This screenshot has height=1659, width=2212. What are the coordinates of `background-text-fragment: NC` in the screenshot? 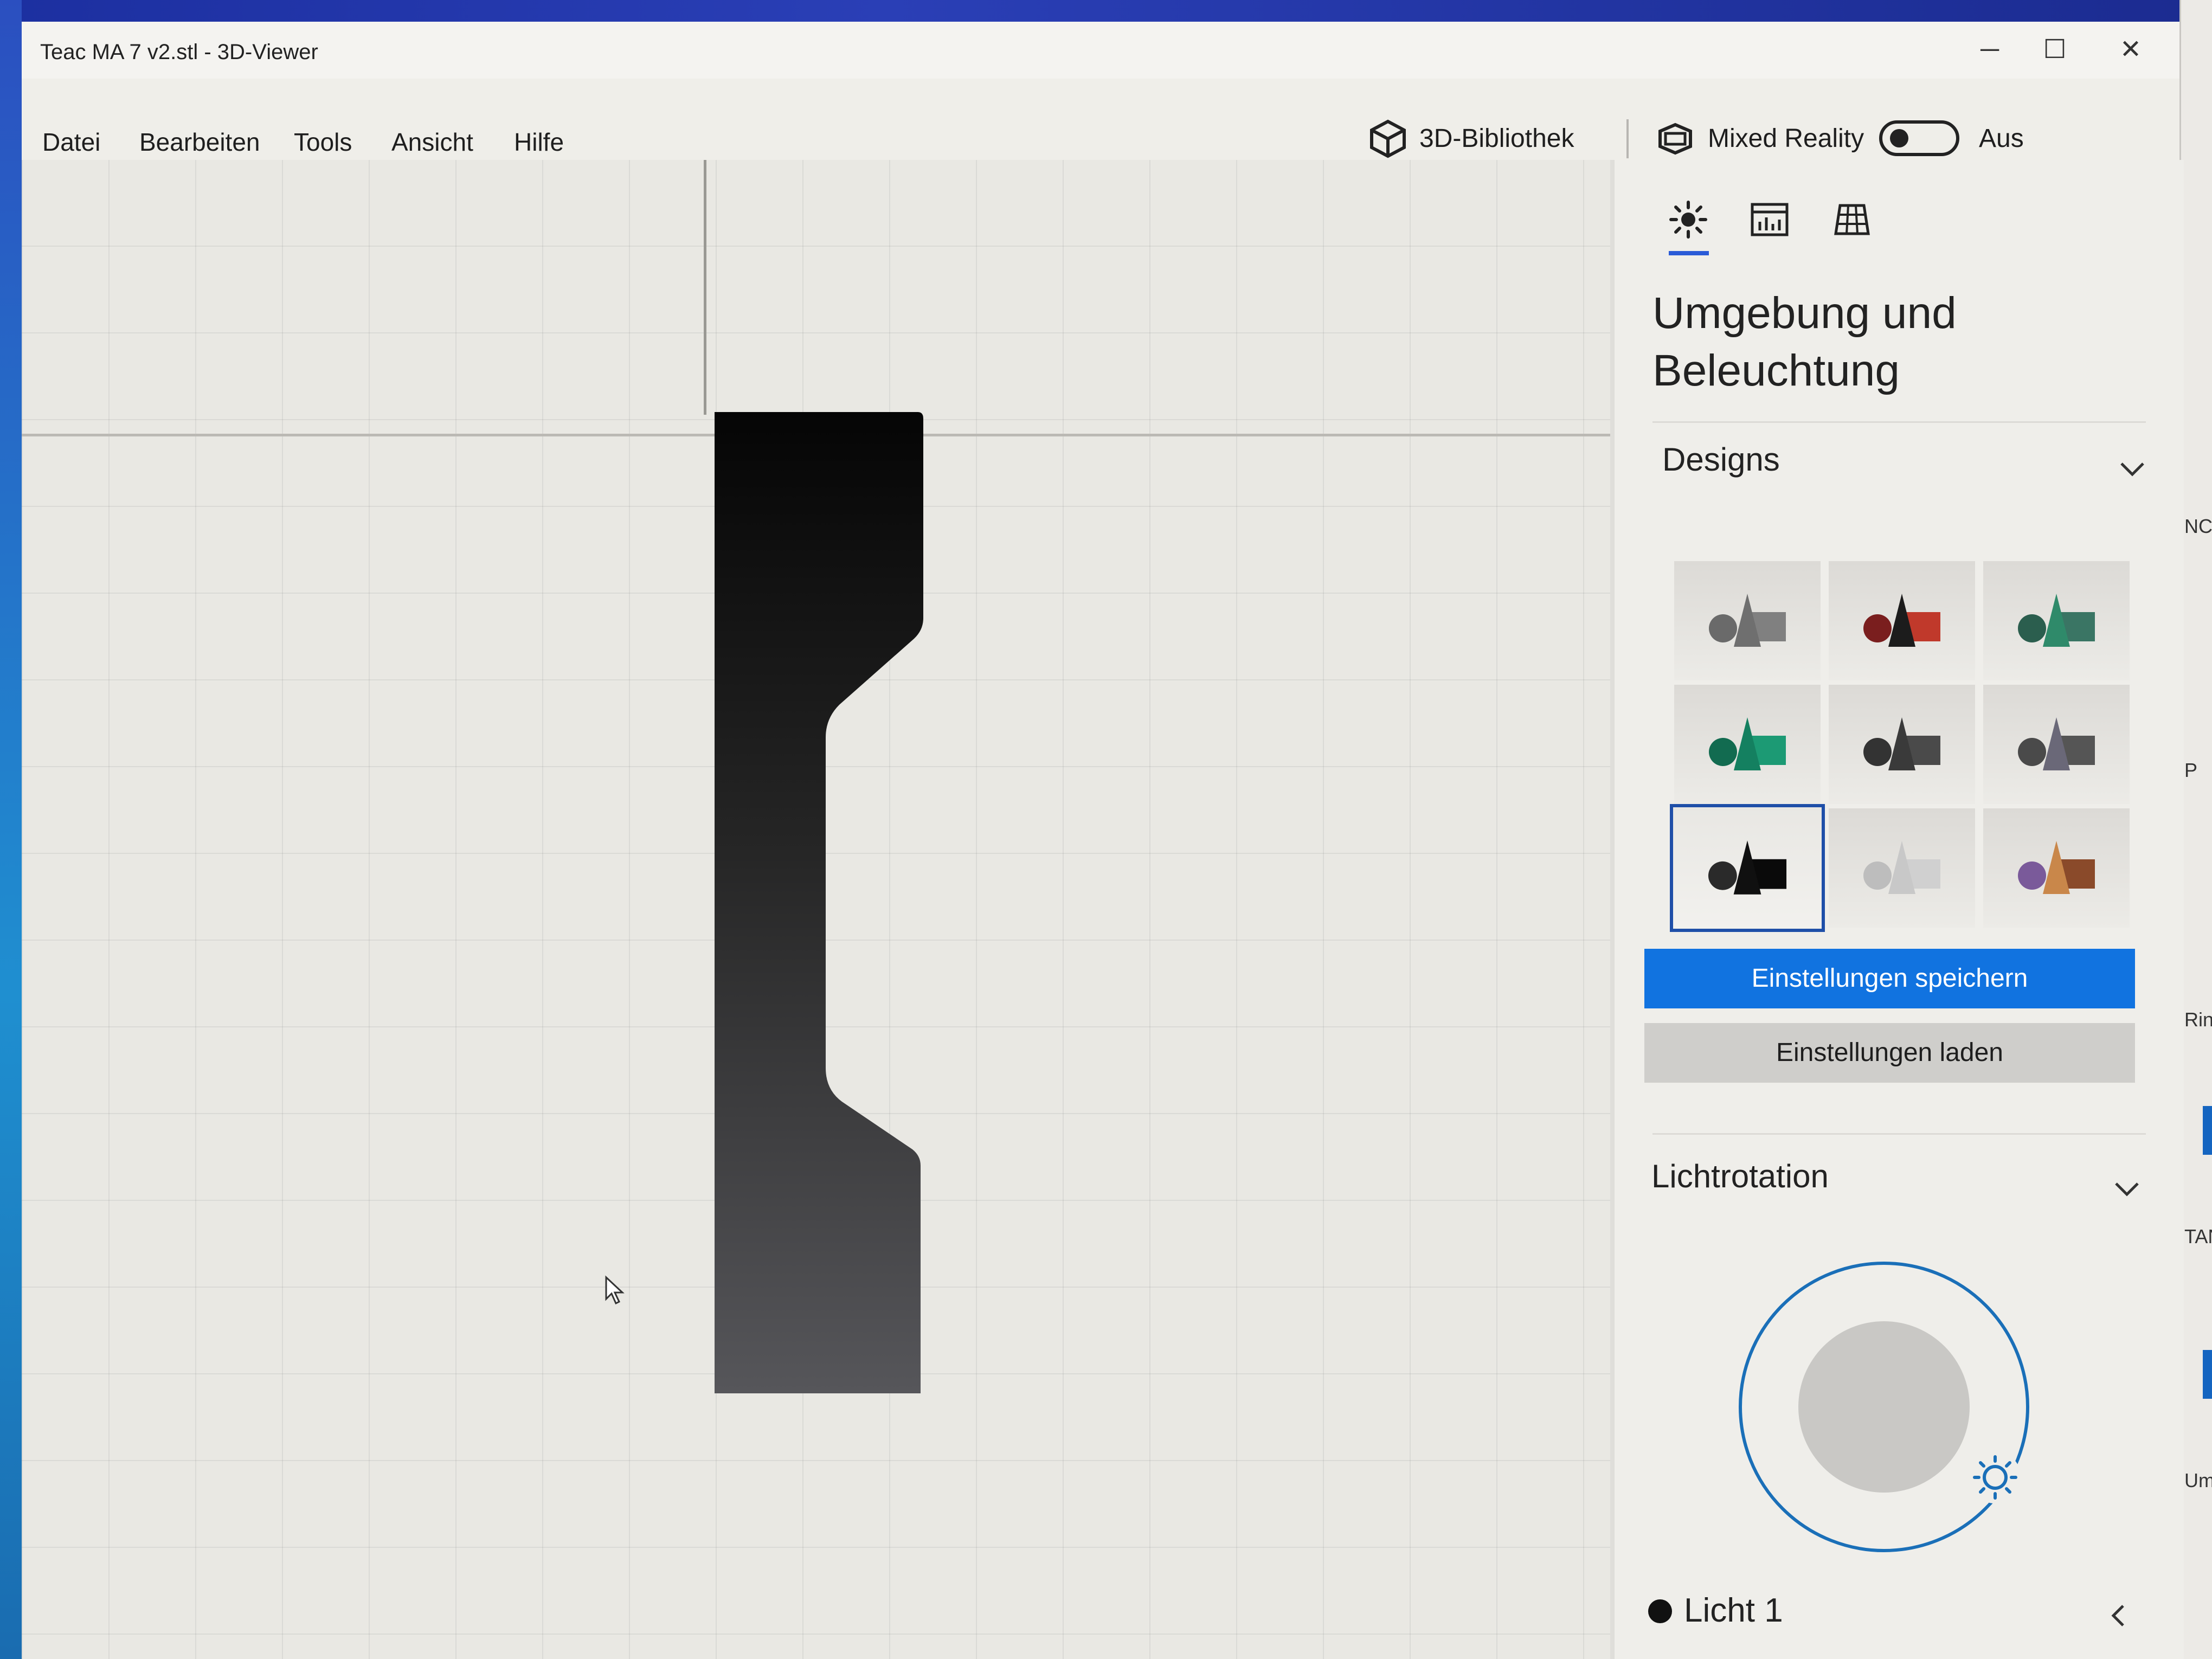 It's located at (2198, 526).